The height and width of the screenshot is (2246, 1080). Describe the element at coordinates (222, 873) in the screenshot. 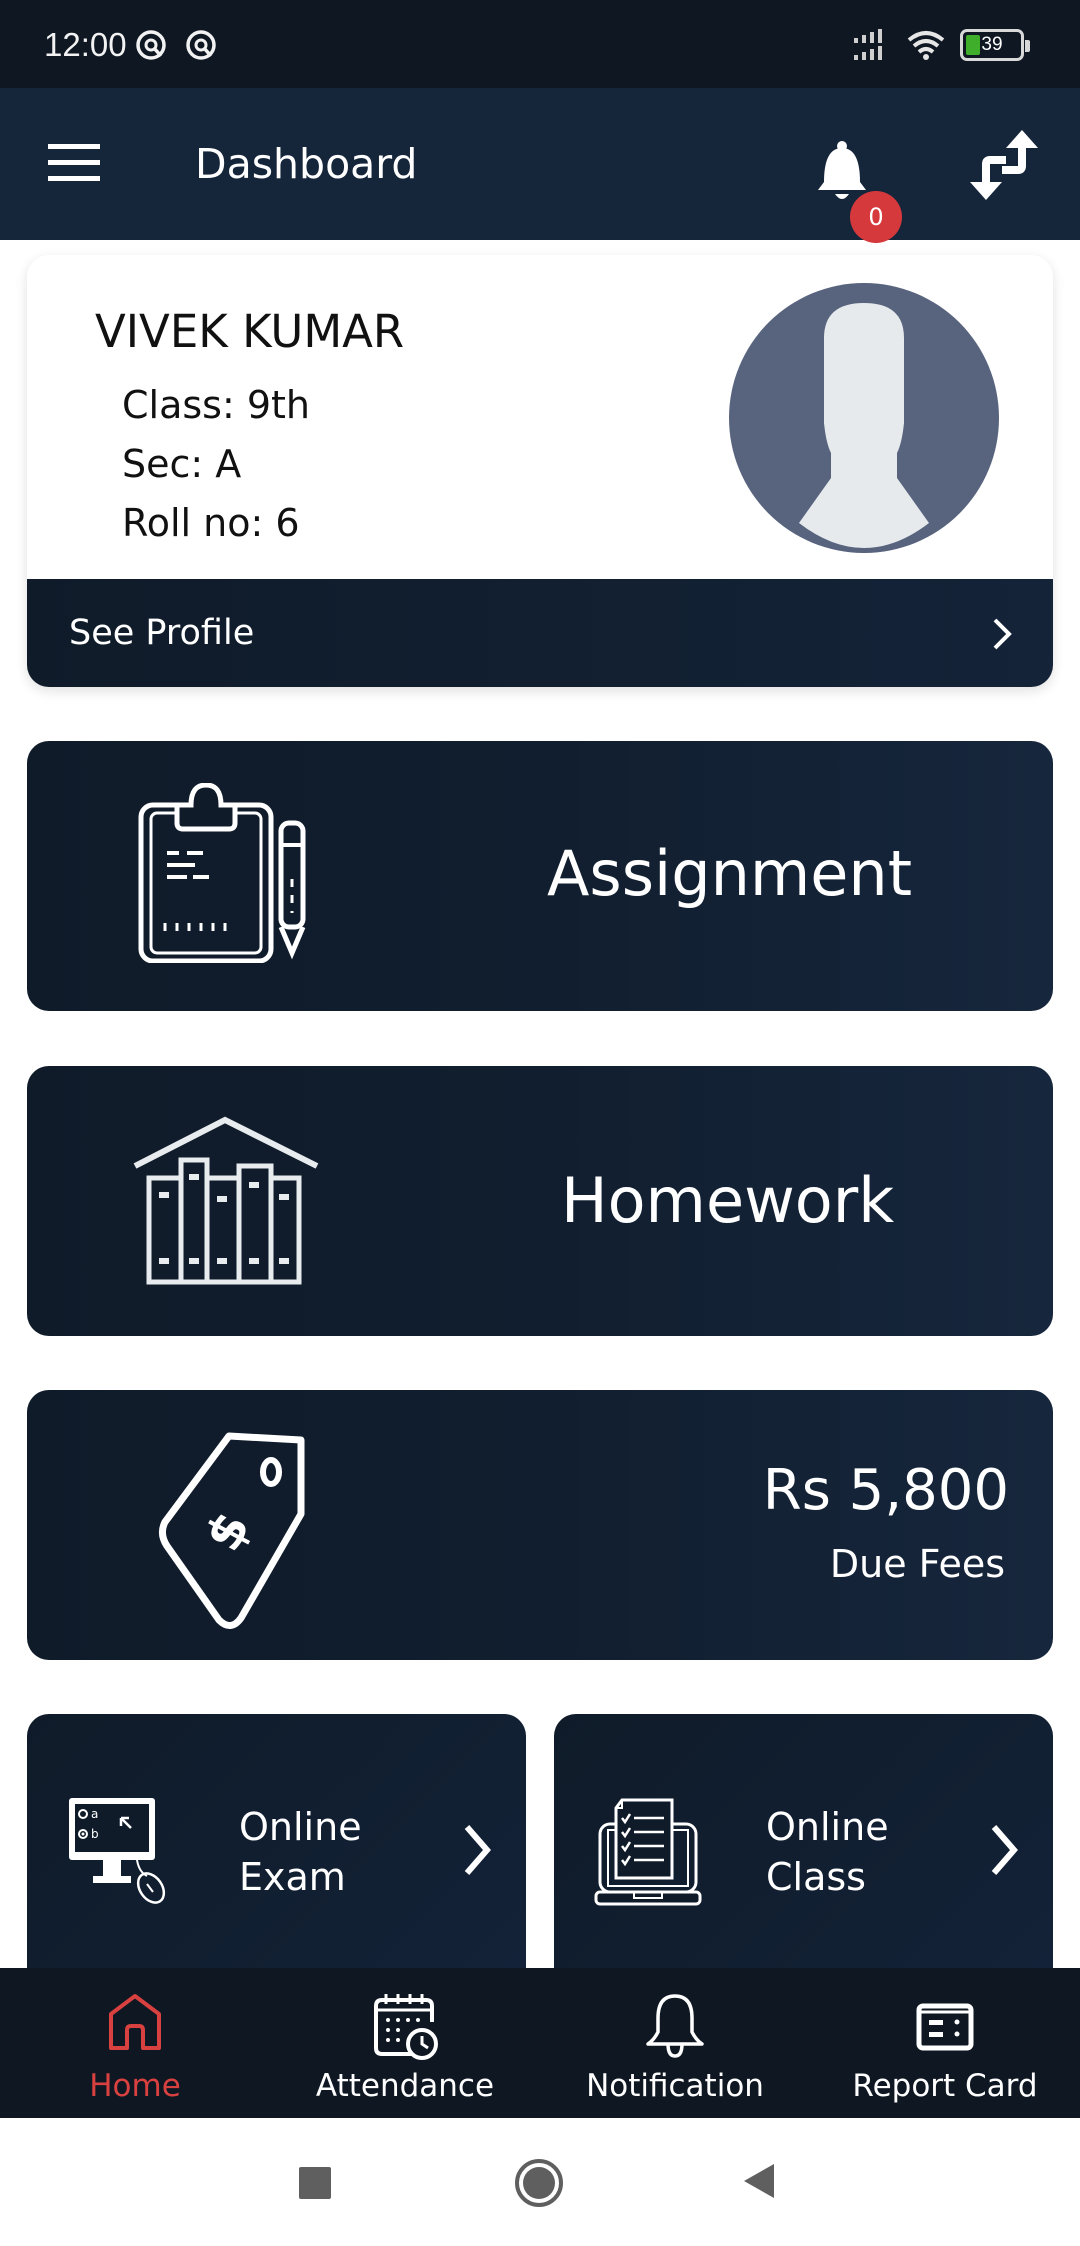

I see `clipboard-pencil-icon` at that location.